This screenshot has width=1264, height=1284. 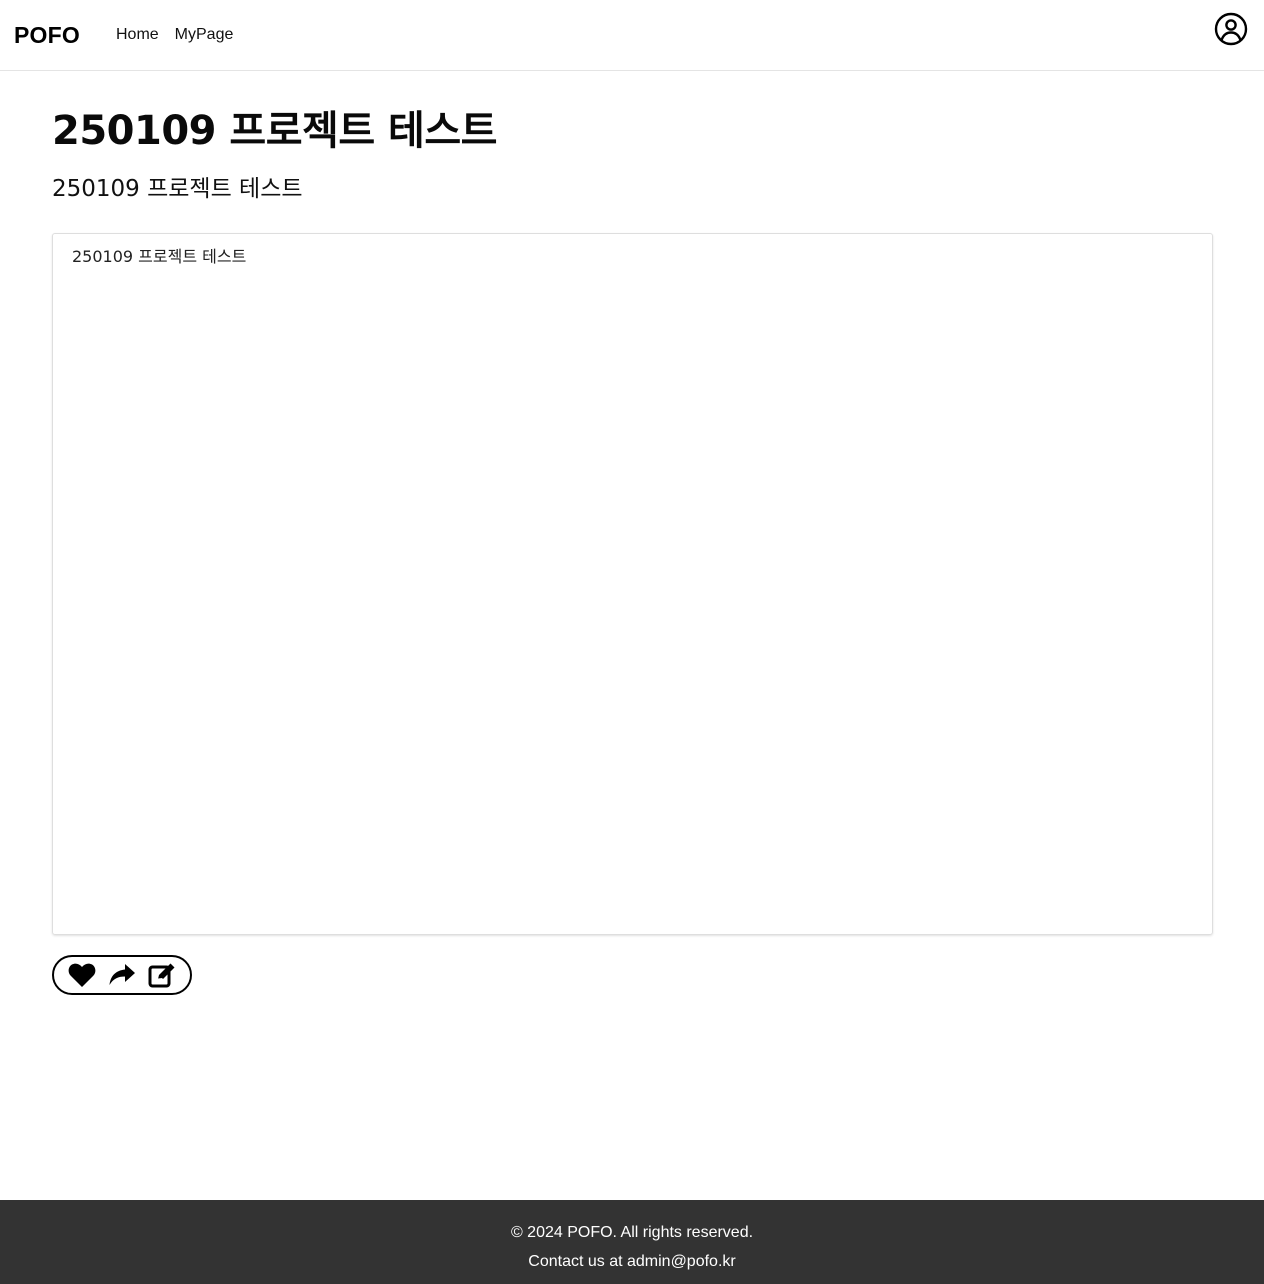 I want to click on post-subtitle: 250109 프로젝트 테스트, so click(x=177, y=189).